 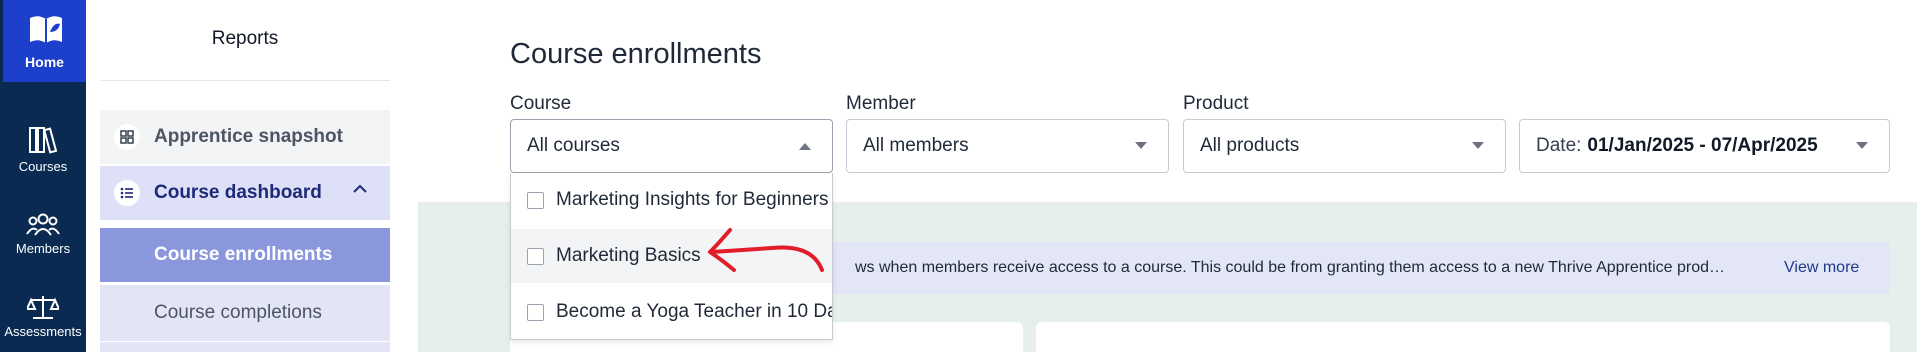 I want to click on chevron-up-icon, so click(x=360, y=189).